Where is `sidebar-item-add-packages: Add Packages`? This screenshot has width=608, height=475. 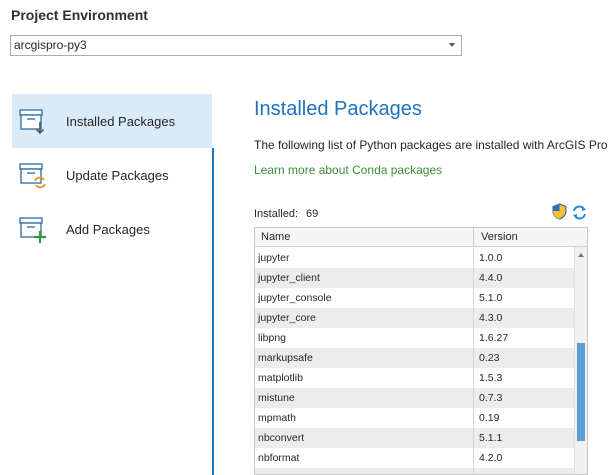 sidebar-item-add-packages: Add Packages is located at coordinates (112, 229).